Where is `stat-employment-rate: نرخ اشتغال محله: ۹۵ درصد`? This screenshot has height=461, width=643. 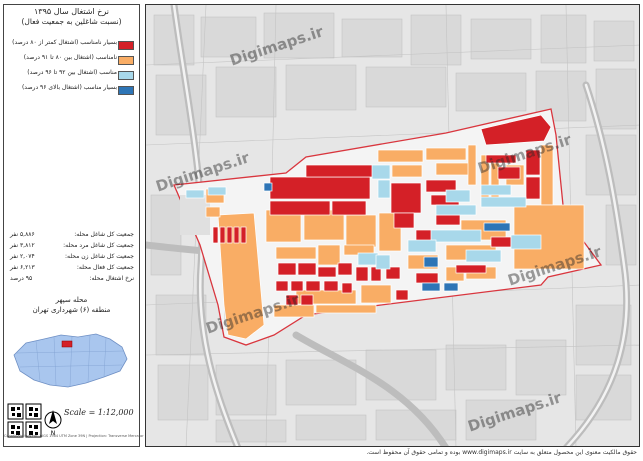
stat-employment-rate: نرخ اشتغال محله: ۹۵ درصد is located at coordinates (72, 280).